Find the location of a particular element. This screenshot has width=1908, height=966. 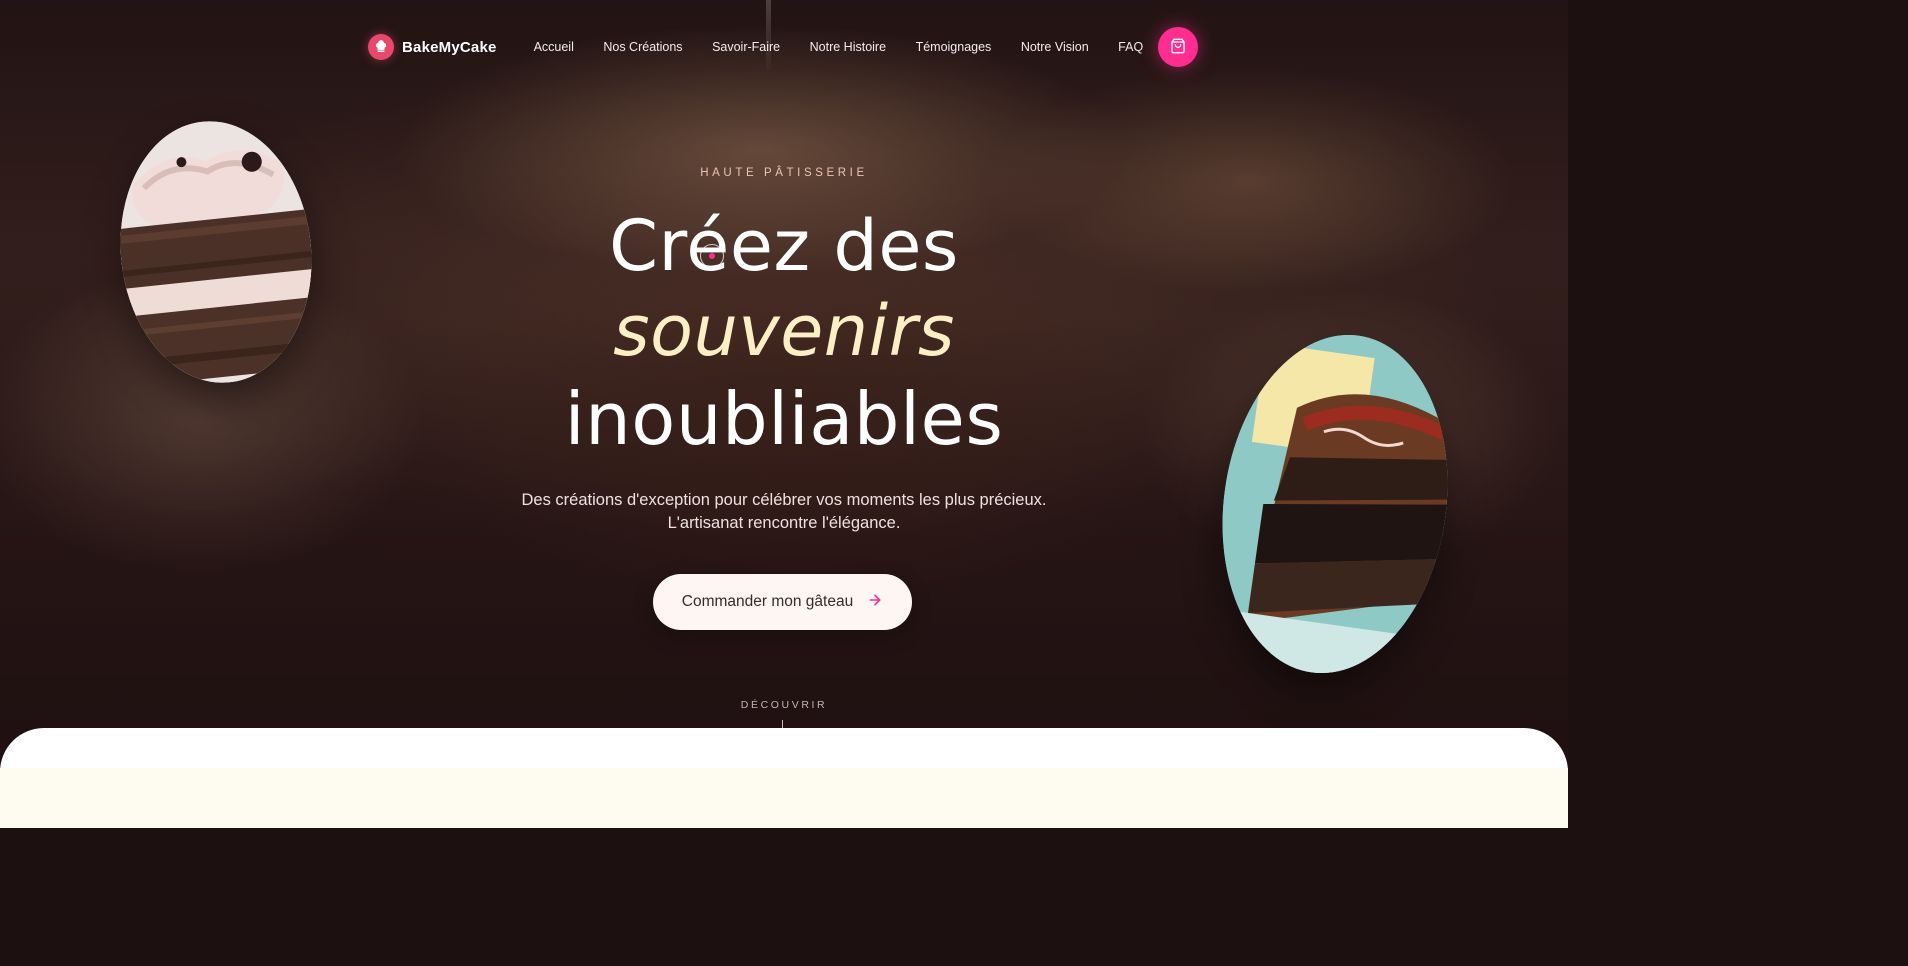

nav-link-accueil: Accueil is located at coordinates (554, 47).